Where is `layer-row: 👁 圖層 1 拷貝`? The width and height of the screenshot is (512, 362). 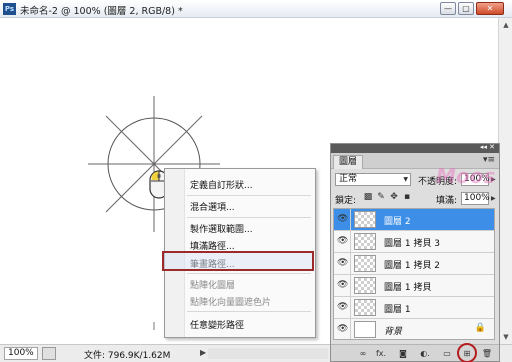
layer-row: 👁 圖層 1 拷貝 is located at coordinates (414, 286).